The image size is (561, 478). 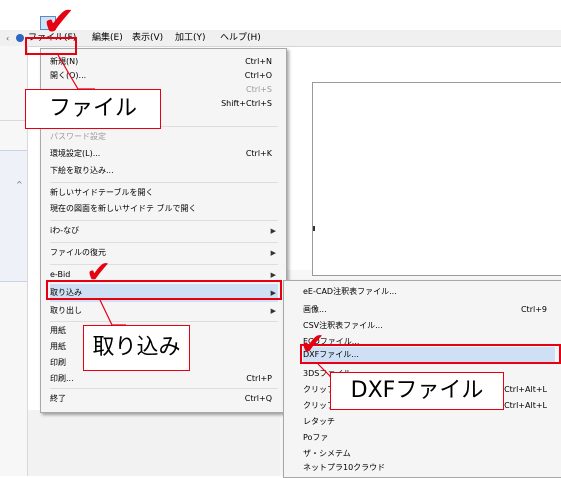 What do you see at coordinates (417, 391) in the screenshot?
I see `dxf-callout-label: DXFファイル` at bounding box center [417, 391].